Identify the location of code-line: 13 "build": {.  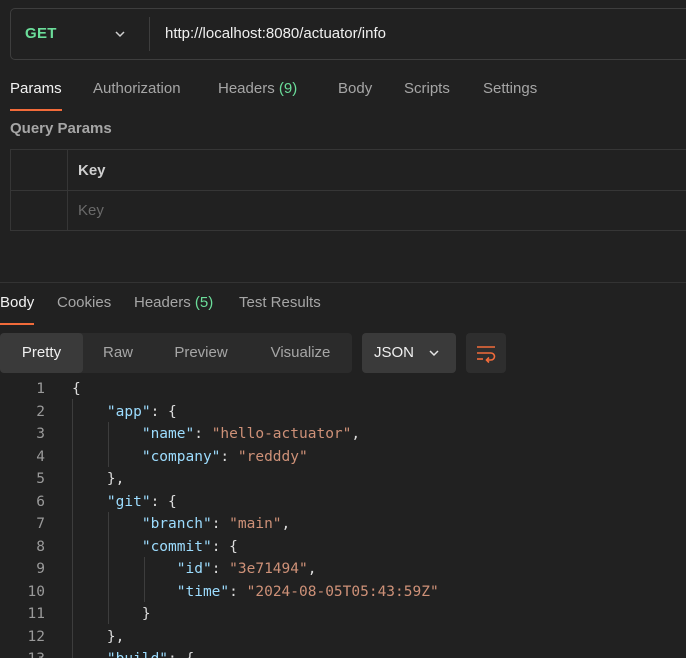
(343, 653).